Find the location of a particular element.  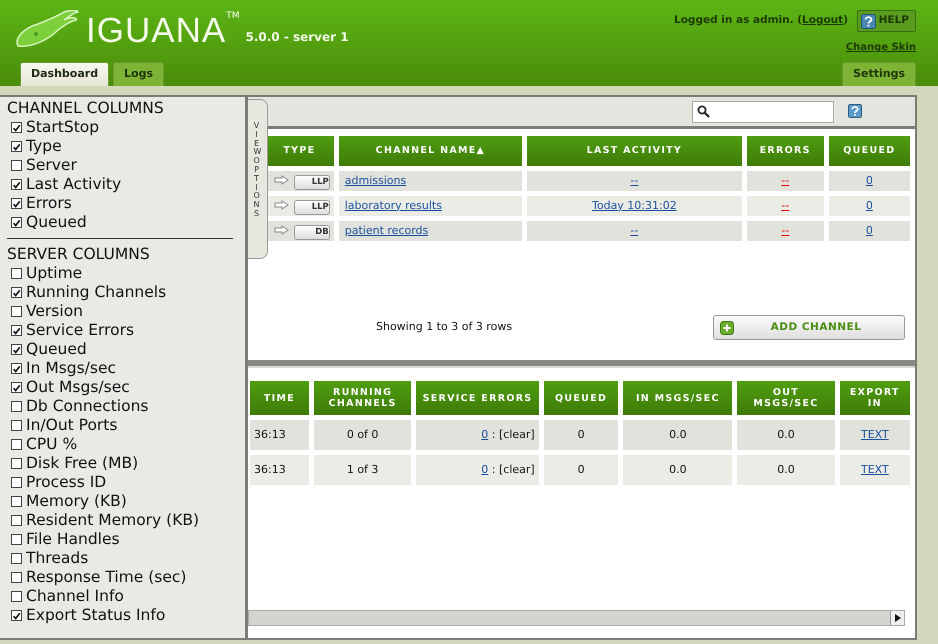

section-title: SERVER COLUMNS is located at coordinates (79, 254).